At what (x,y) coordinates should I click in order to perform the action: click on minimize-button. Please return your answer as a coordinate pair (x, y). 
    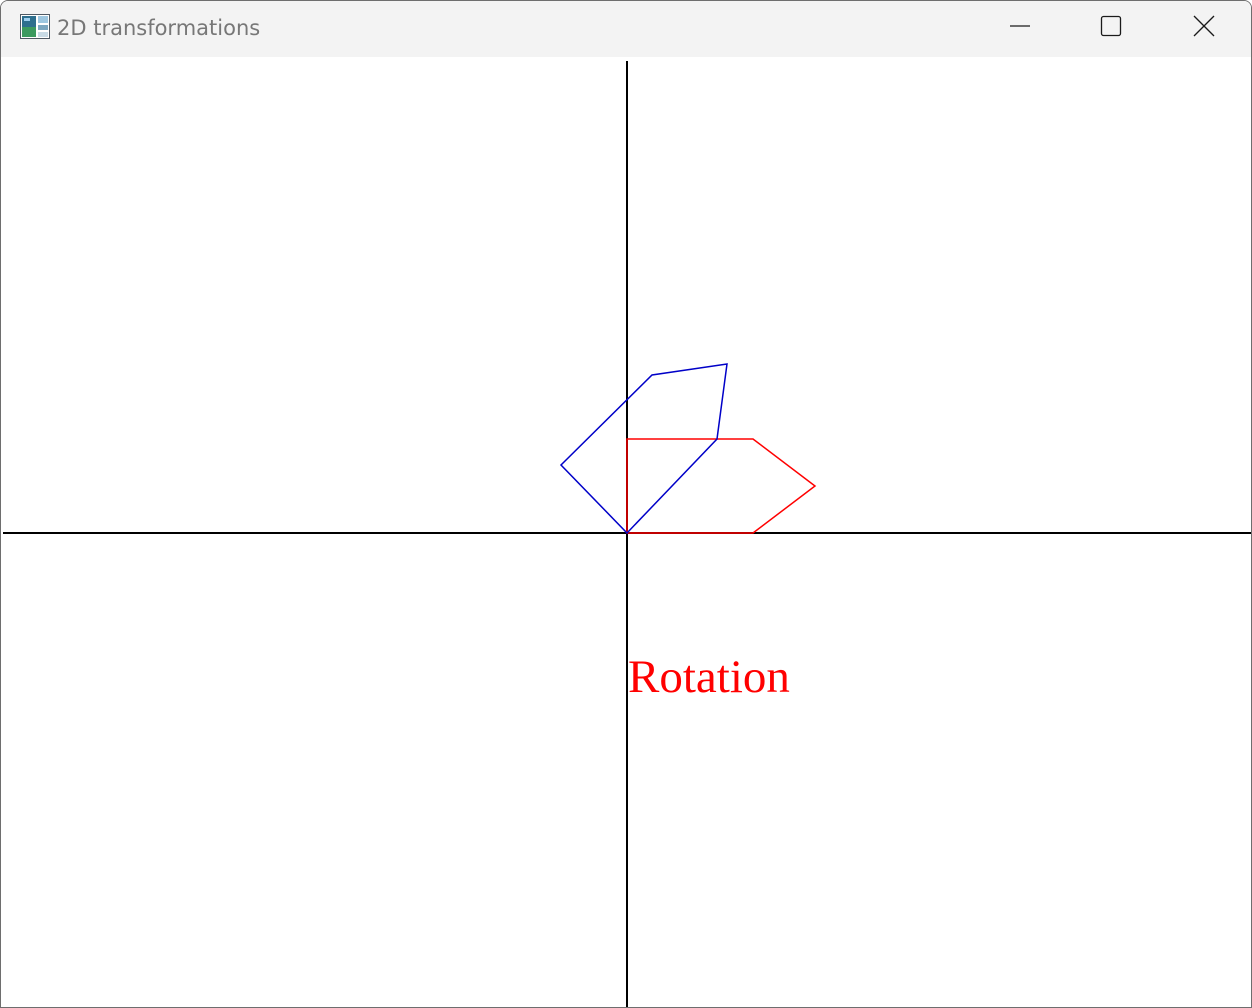
    Looking at the image, I should click on (1020, 26).